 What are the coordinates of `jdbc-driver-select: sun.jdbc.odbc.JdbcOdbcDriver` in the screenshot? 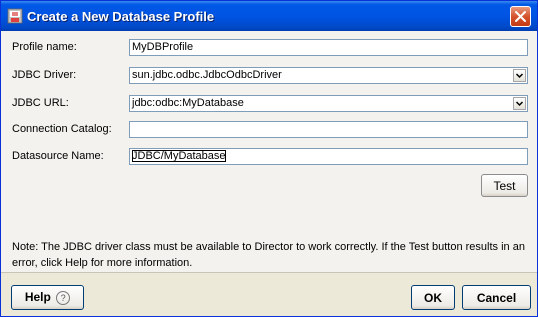 It's located at (328, 75).